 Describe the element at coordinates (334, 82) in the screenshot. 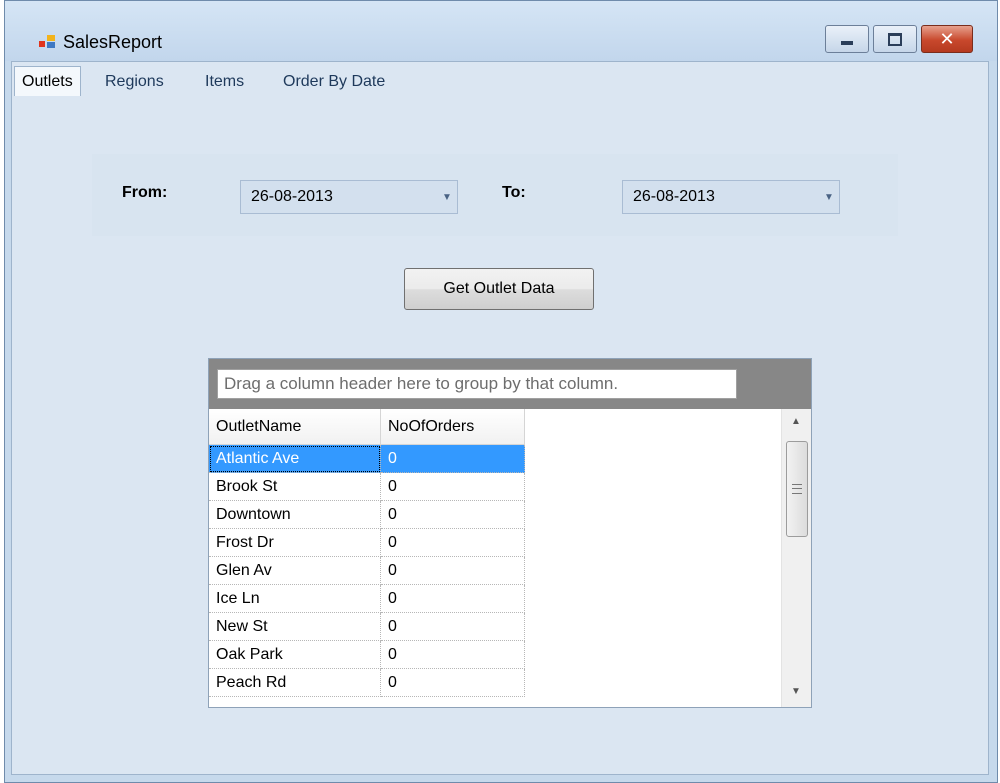

I see `tab-order-by-date: Order By Date` at that location.